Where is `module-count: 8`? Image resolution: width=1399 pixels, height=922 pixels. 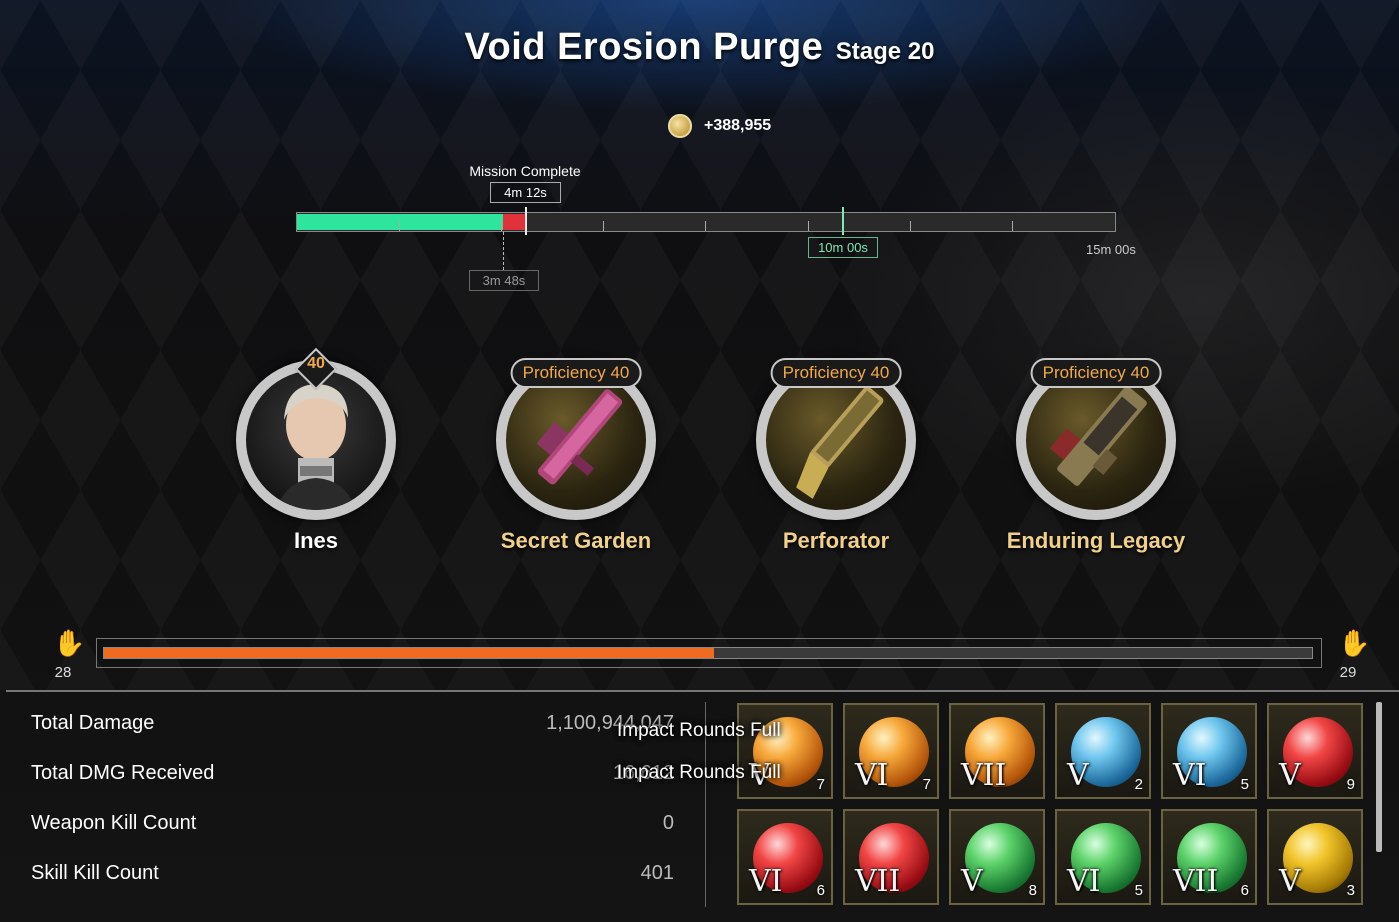
module-count: 8 is located at coordinates (1032, 890).